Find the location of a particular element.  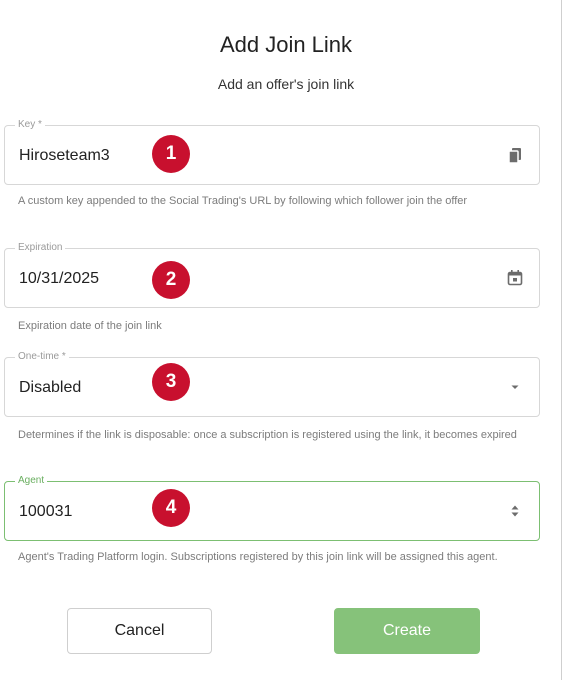

dialog-right-edge is located at coordinates (561, 340).